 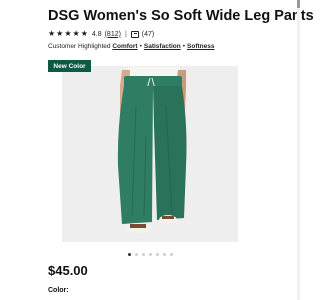 I want to click on questions-icon, so click(x=134, y=34).